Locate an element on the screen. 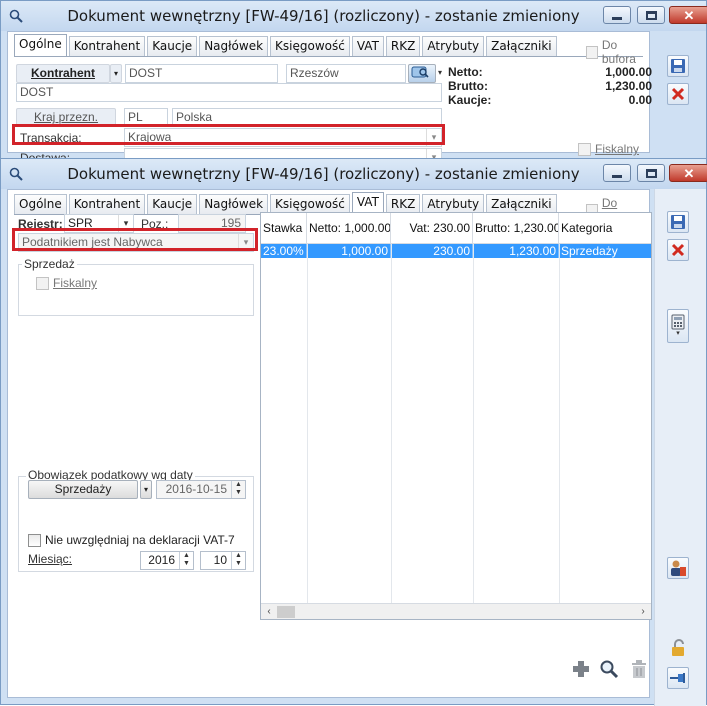 The height and width of the screenshot is (706, 707). close-icon: ✕ is located at coordinates (689, 15).